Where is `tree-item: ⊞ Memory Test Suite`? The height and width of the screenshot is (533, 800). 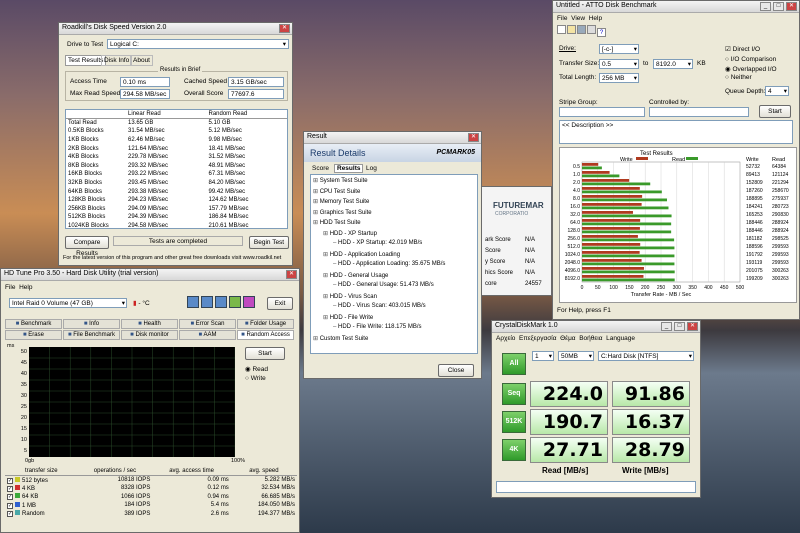 tree-item: ⊞ Memory Test Suite is located at coordinates (394, 203).